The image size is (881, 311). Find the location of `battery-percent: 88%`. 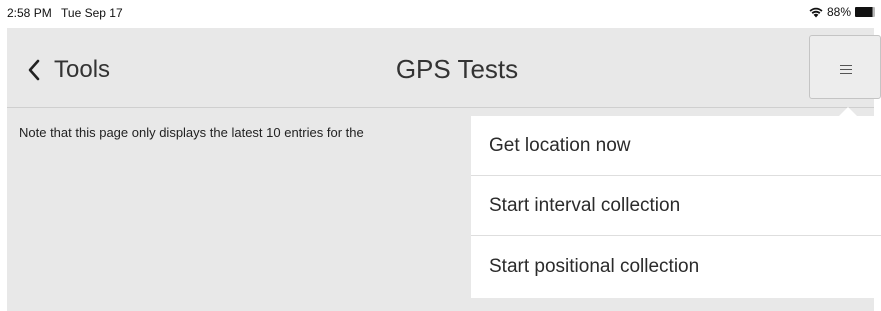

battery-percent: 88% is located at coordinates (838, 12).